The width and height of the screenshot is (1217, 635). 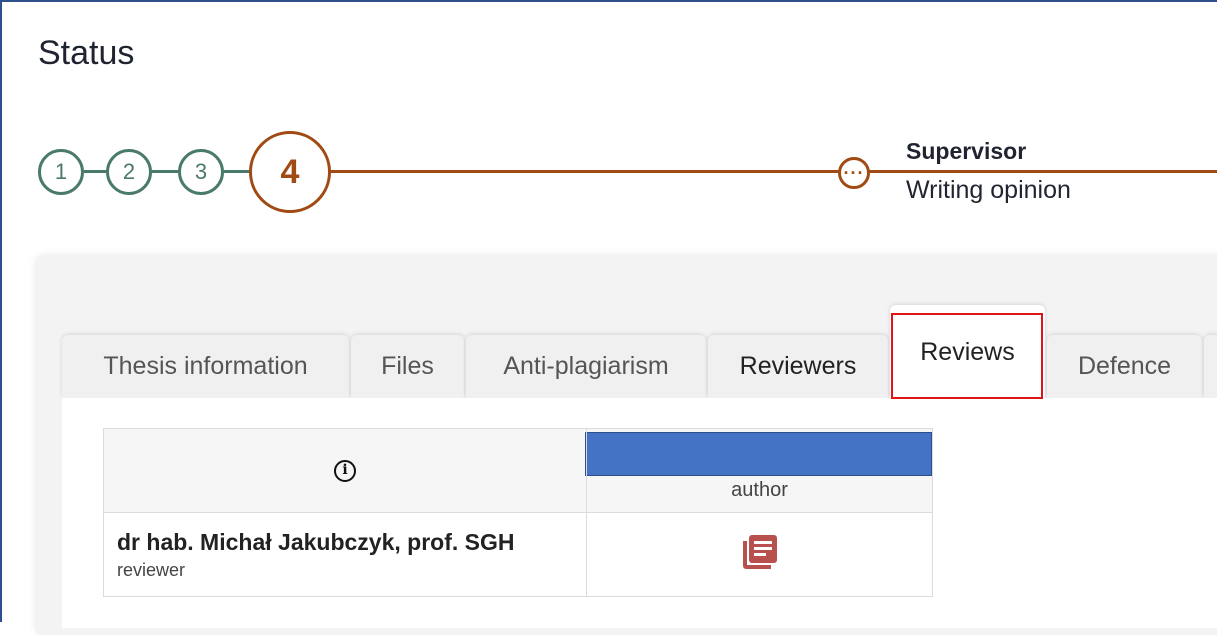 I want to click on document-list-icon, so click(x=760, y=554).